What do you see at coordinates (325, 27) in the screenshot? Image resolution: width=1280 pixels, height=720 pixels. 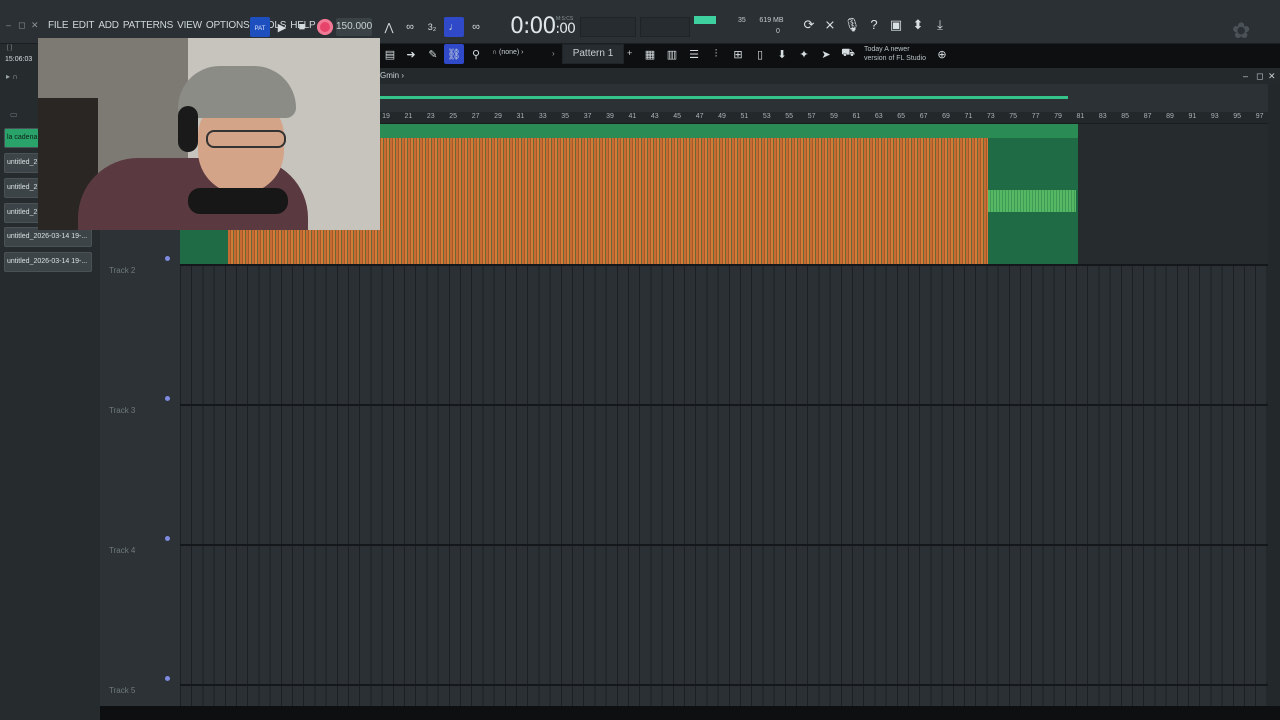 I see `record-icon` at bounding box center [325, 27].